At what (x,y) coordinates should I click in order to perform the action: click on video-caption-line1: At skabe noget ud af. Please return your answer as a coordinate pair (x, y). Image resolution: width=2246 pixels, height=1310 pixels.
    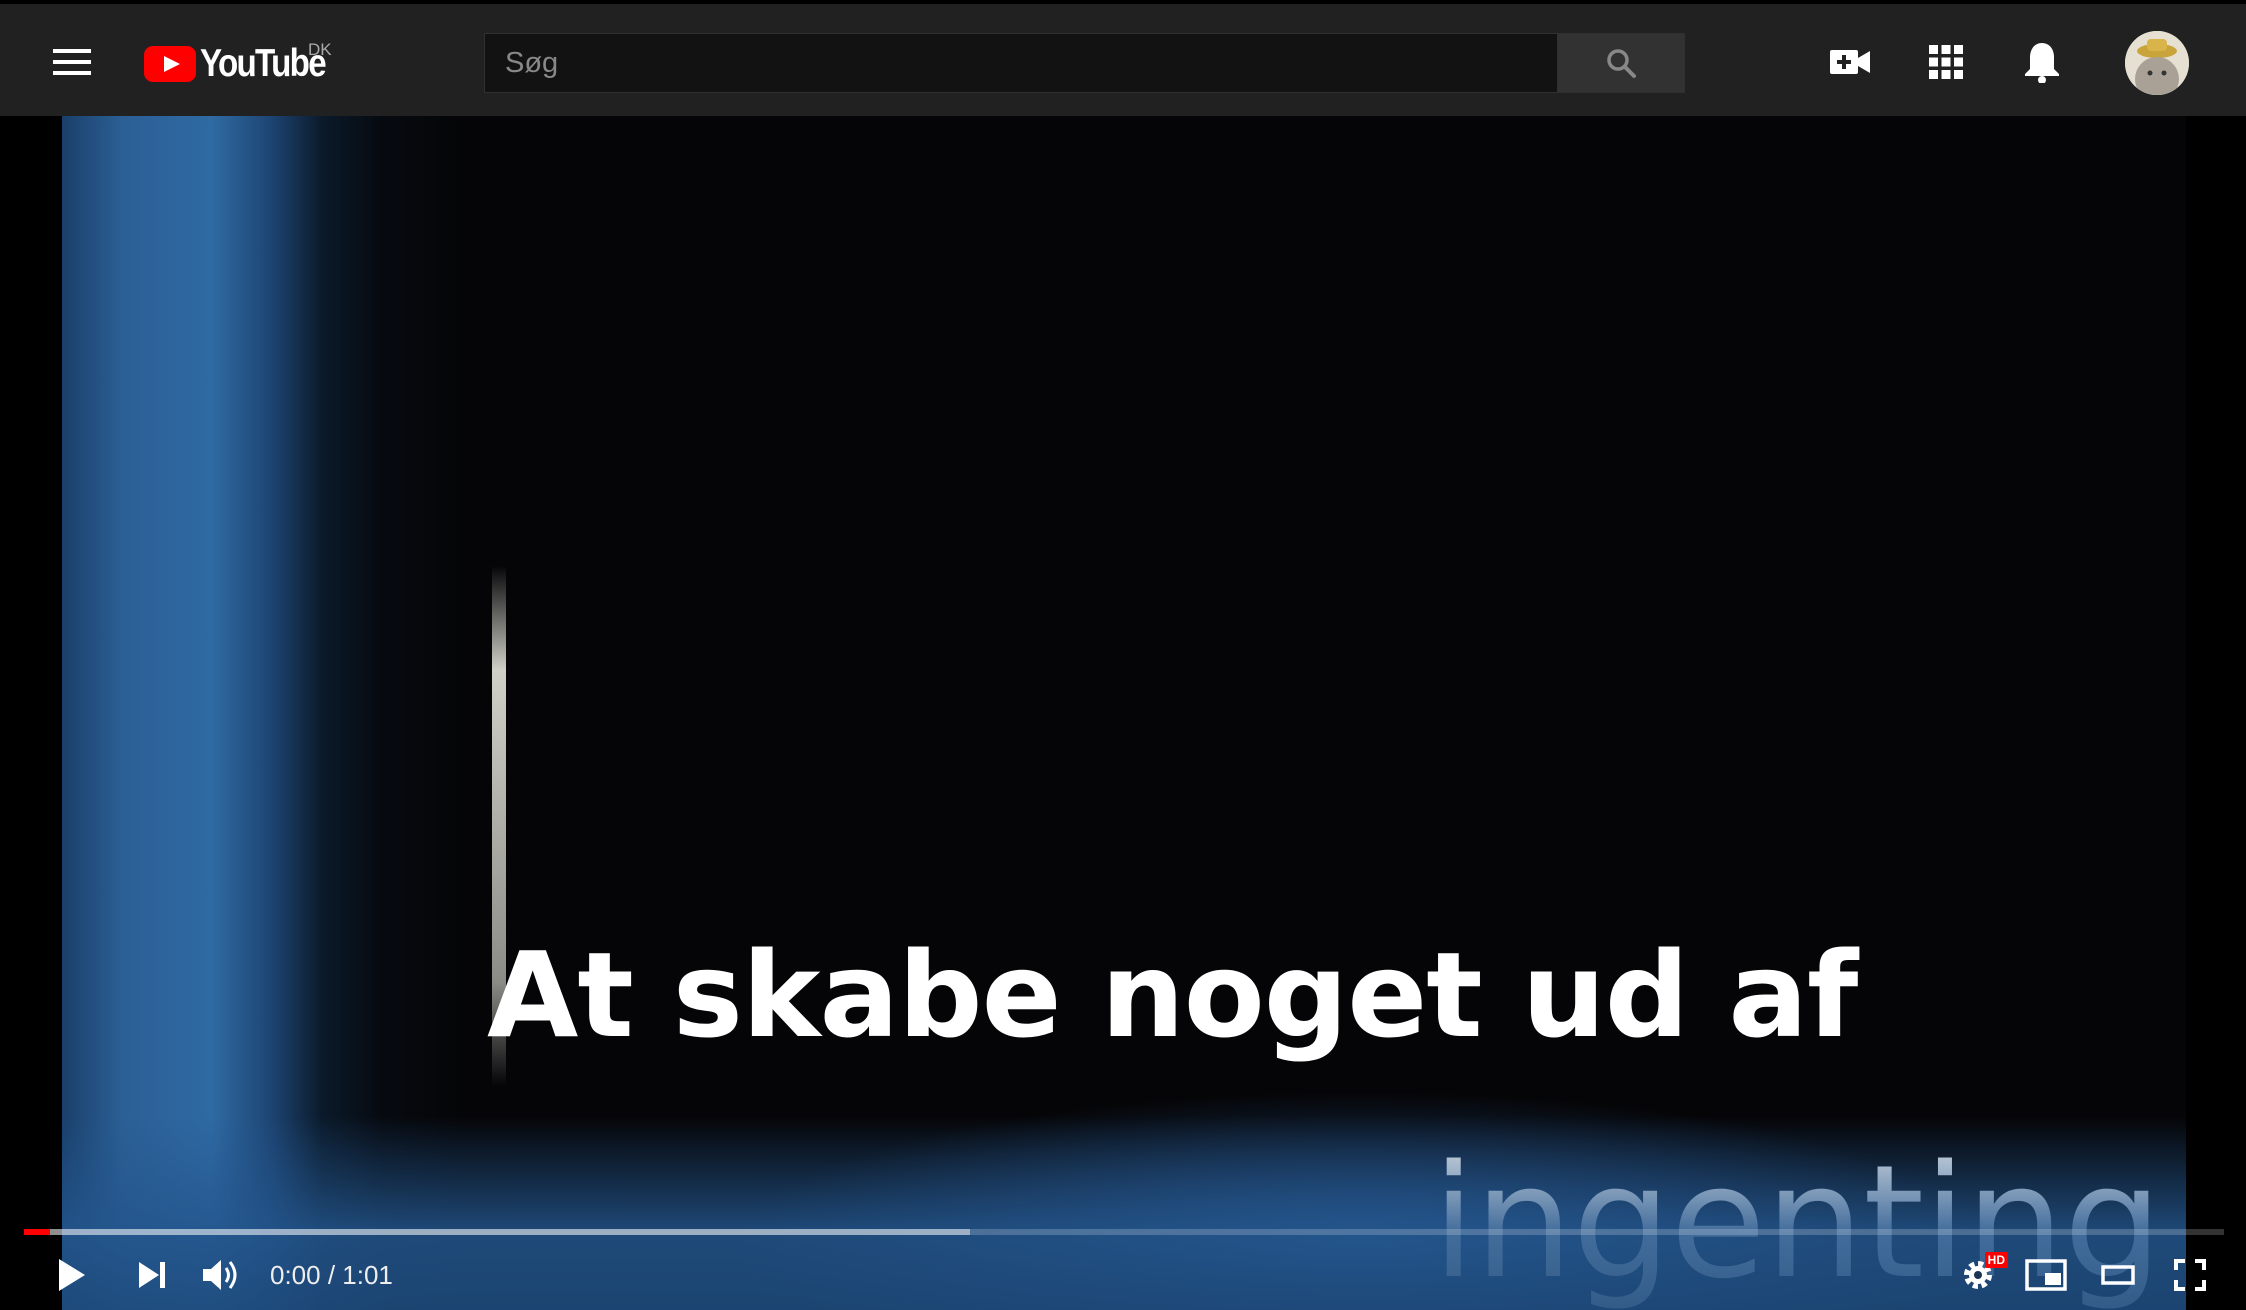
    Looking at the image, I should click on (1172, 995).